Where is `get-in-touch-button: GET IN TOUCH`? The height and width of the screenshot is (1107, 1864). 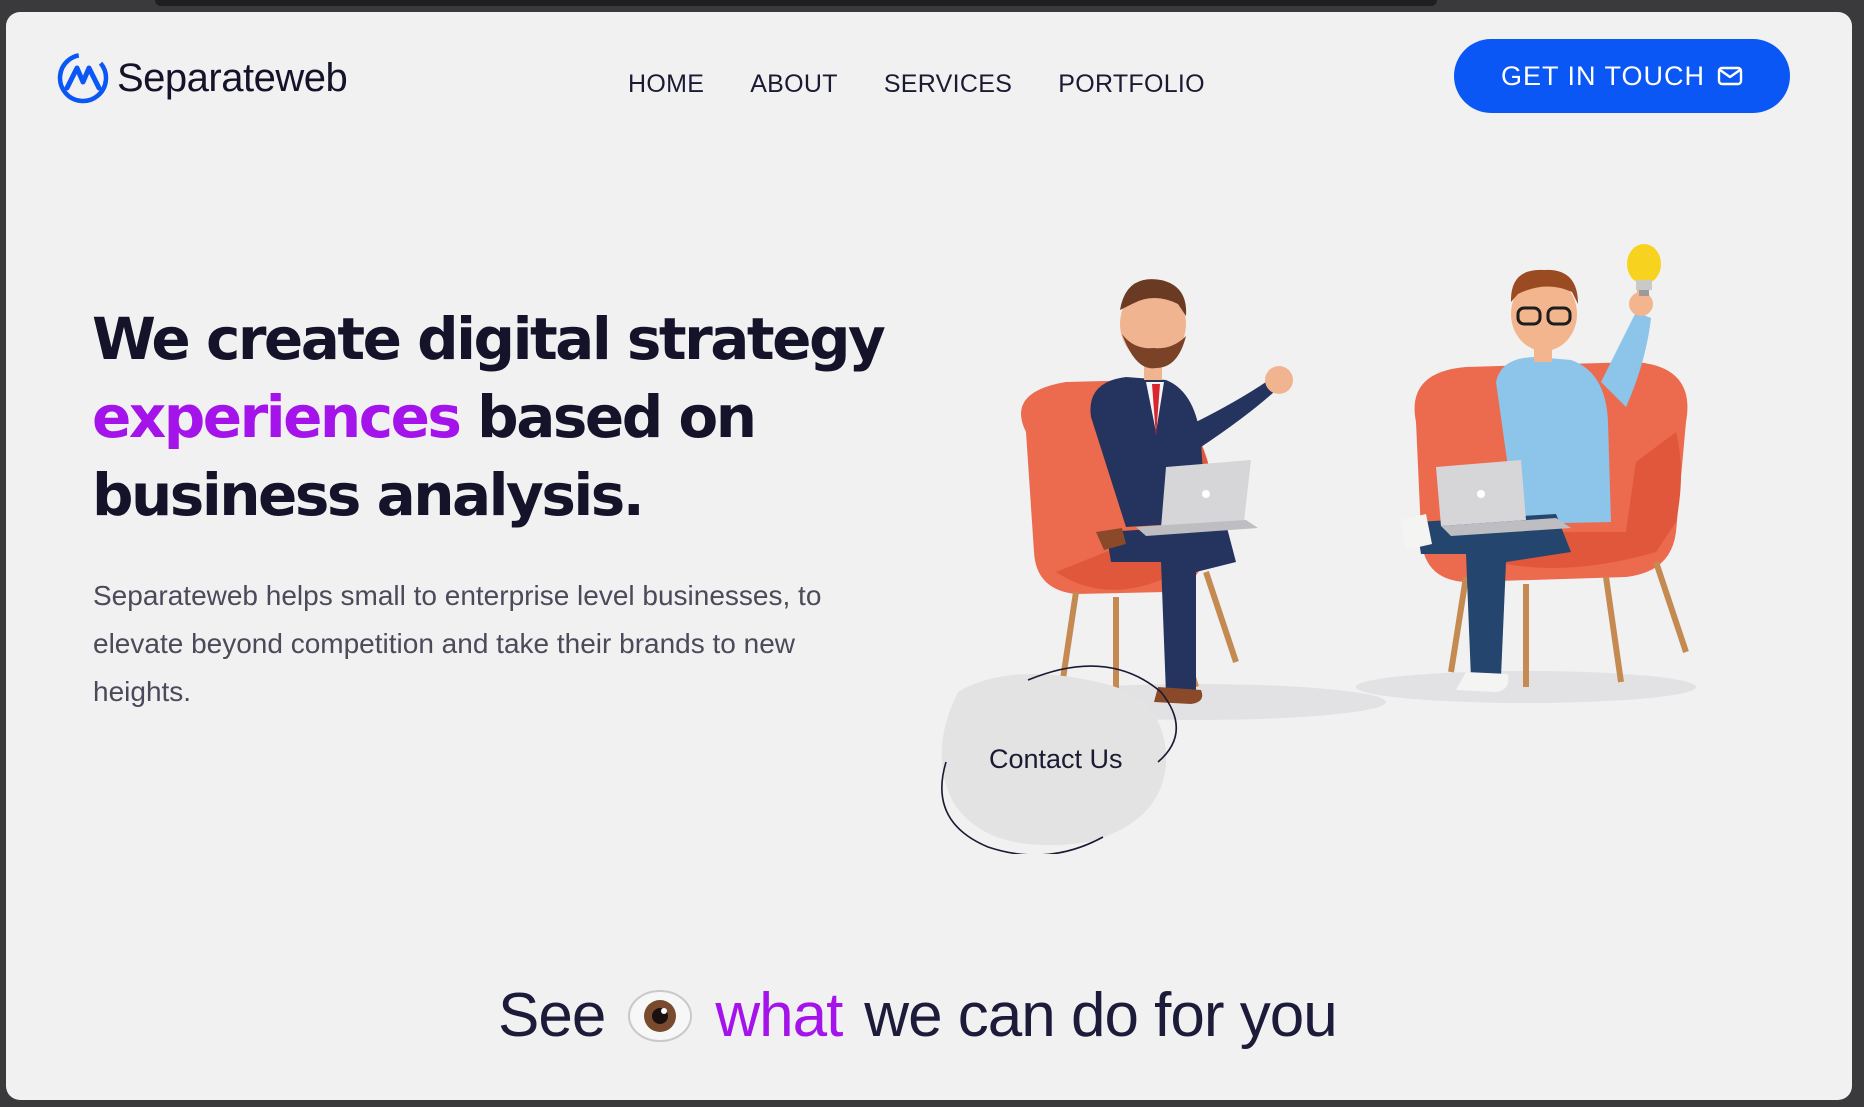 get-in-touch-button: GET IN TOUCH is located at coordinates (1622, 76).